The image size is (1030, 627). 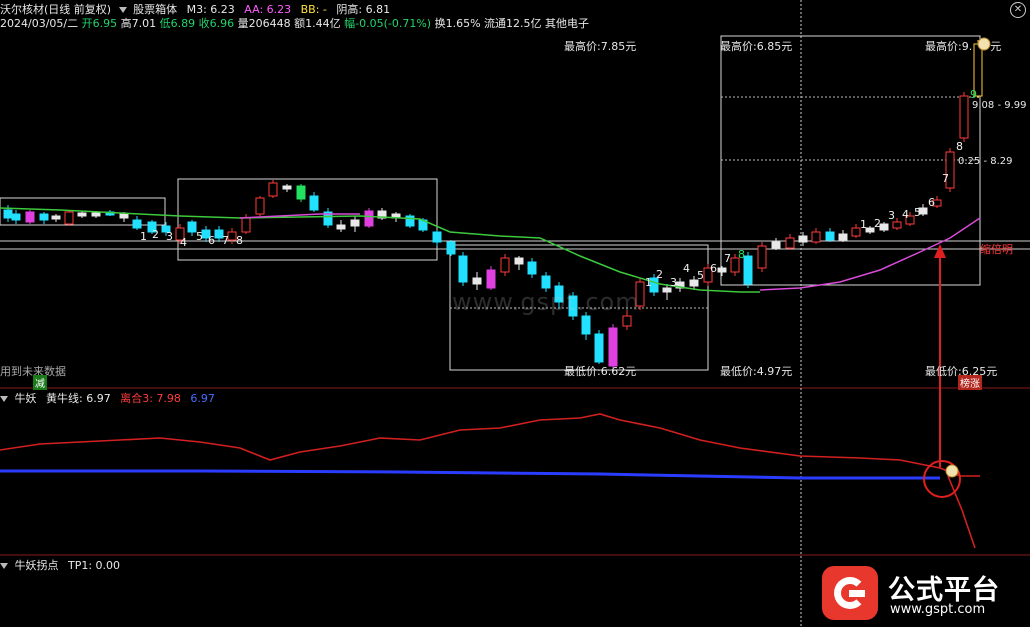 What do you see at coordinates (567, 23) in the screenshot?
I see `sector-label: 其他电子` at bounding box center [567, 23].